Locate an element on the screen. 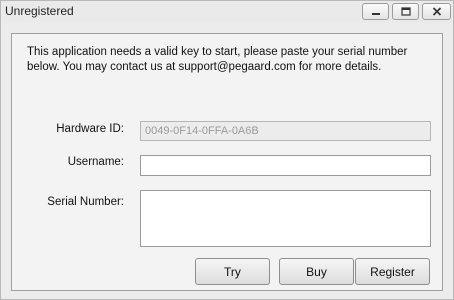  maximize-icon is located at coordinates (405, 11).